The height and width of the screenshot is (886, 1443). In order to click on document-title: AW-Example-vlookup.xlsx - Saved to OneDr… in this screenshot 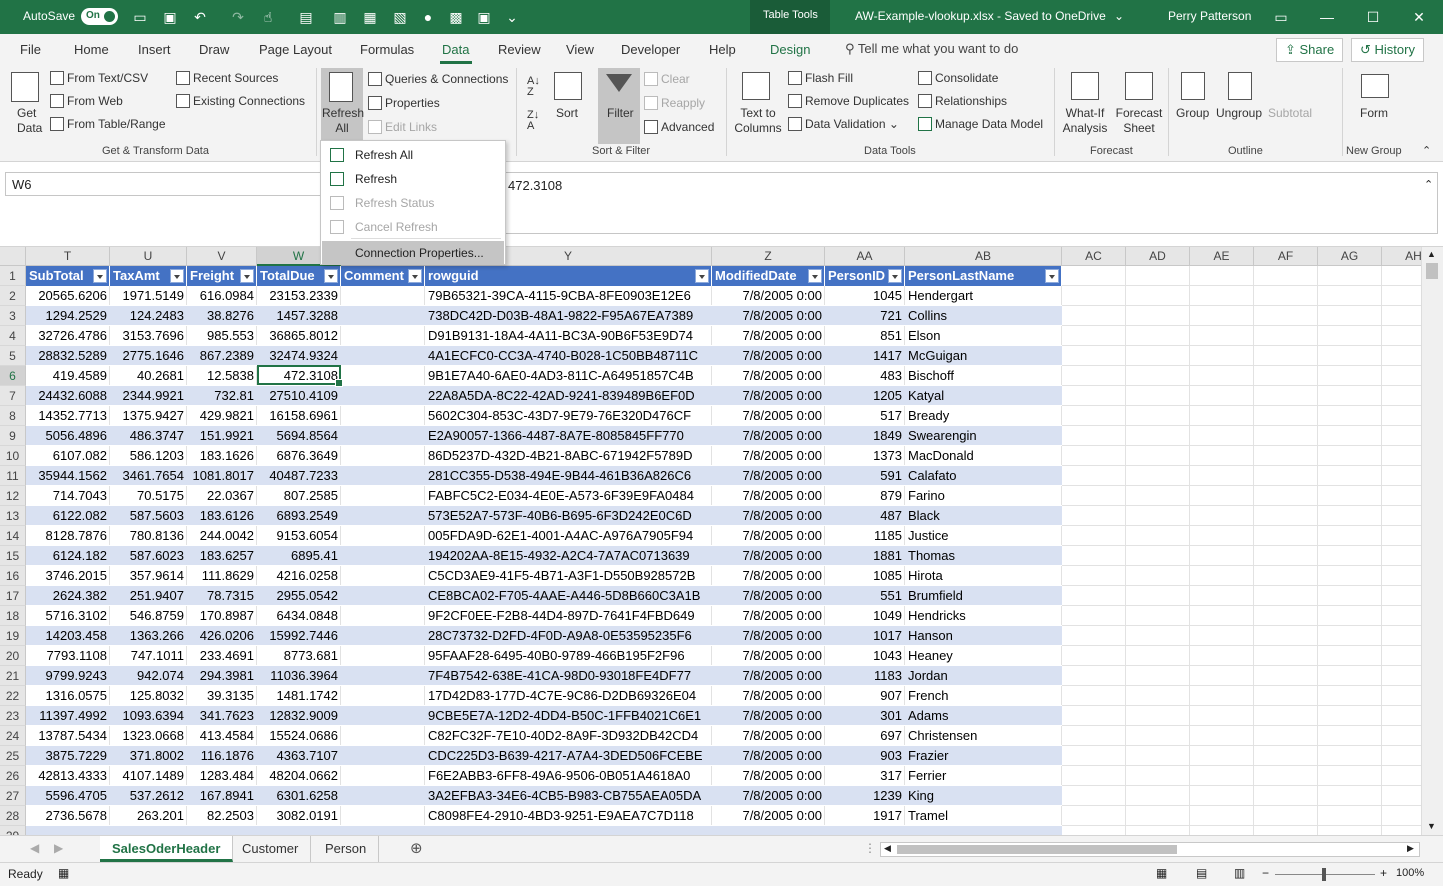, I will do `click(980, 16)`.